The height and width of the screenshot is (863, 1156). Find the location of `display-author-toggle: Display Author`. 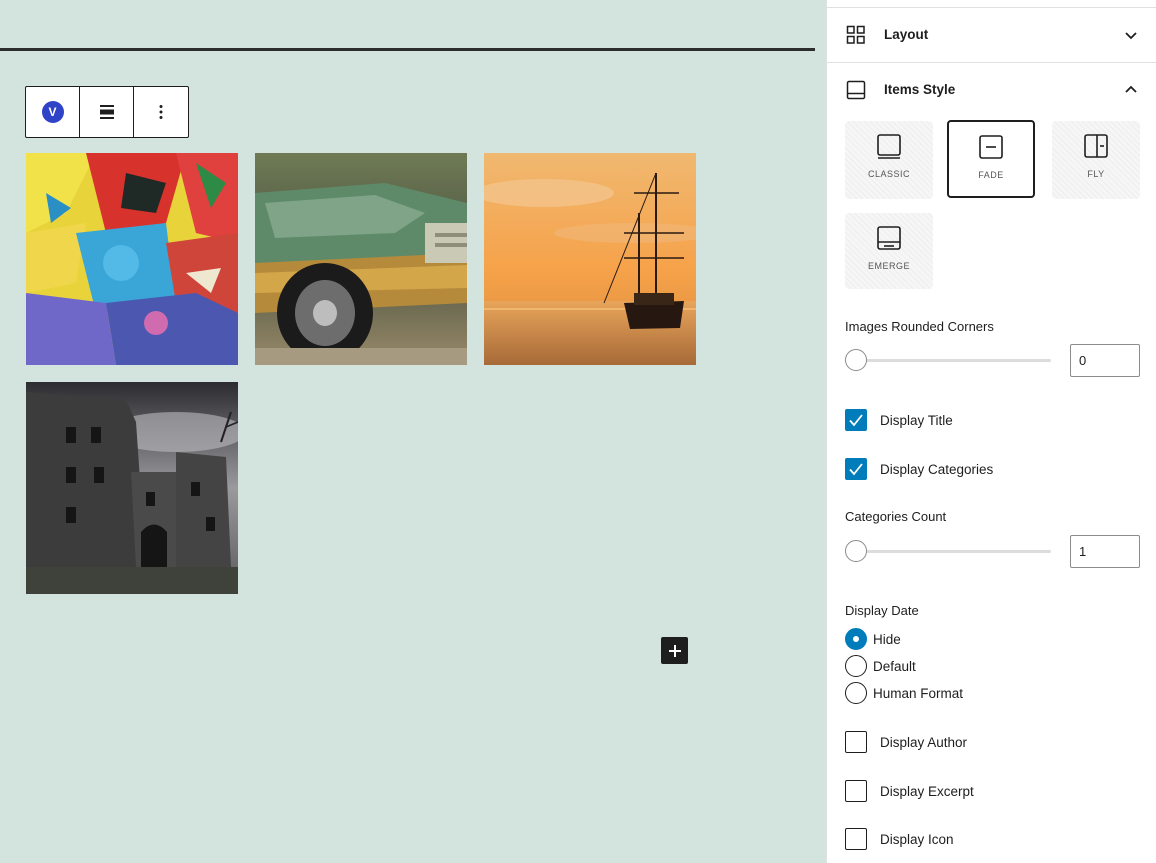

display-author-toggle: Display Author is located at coordinates (906, 742).